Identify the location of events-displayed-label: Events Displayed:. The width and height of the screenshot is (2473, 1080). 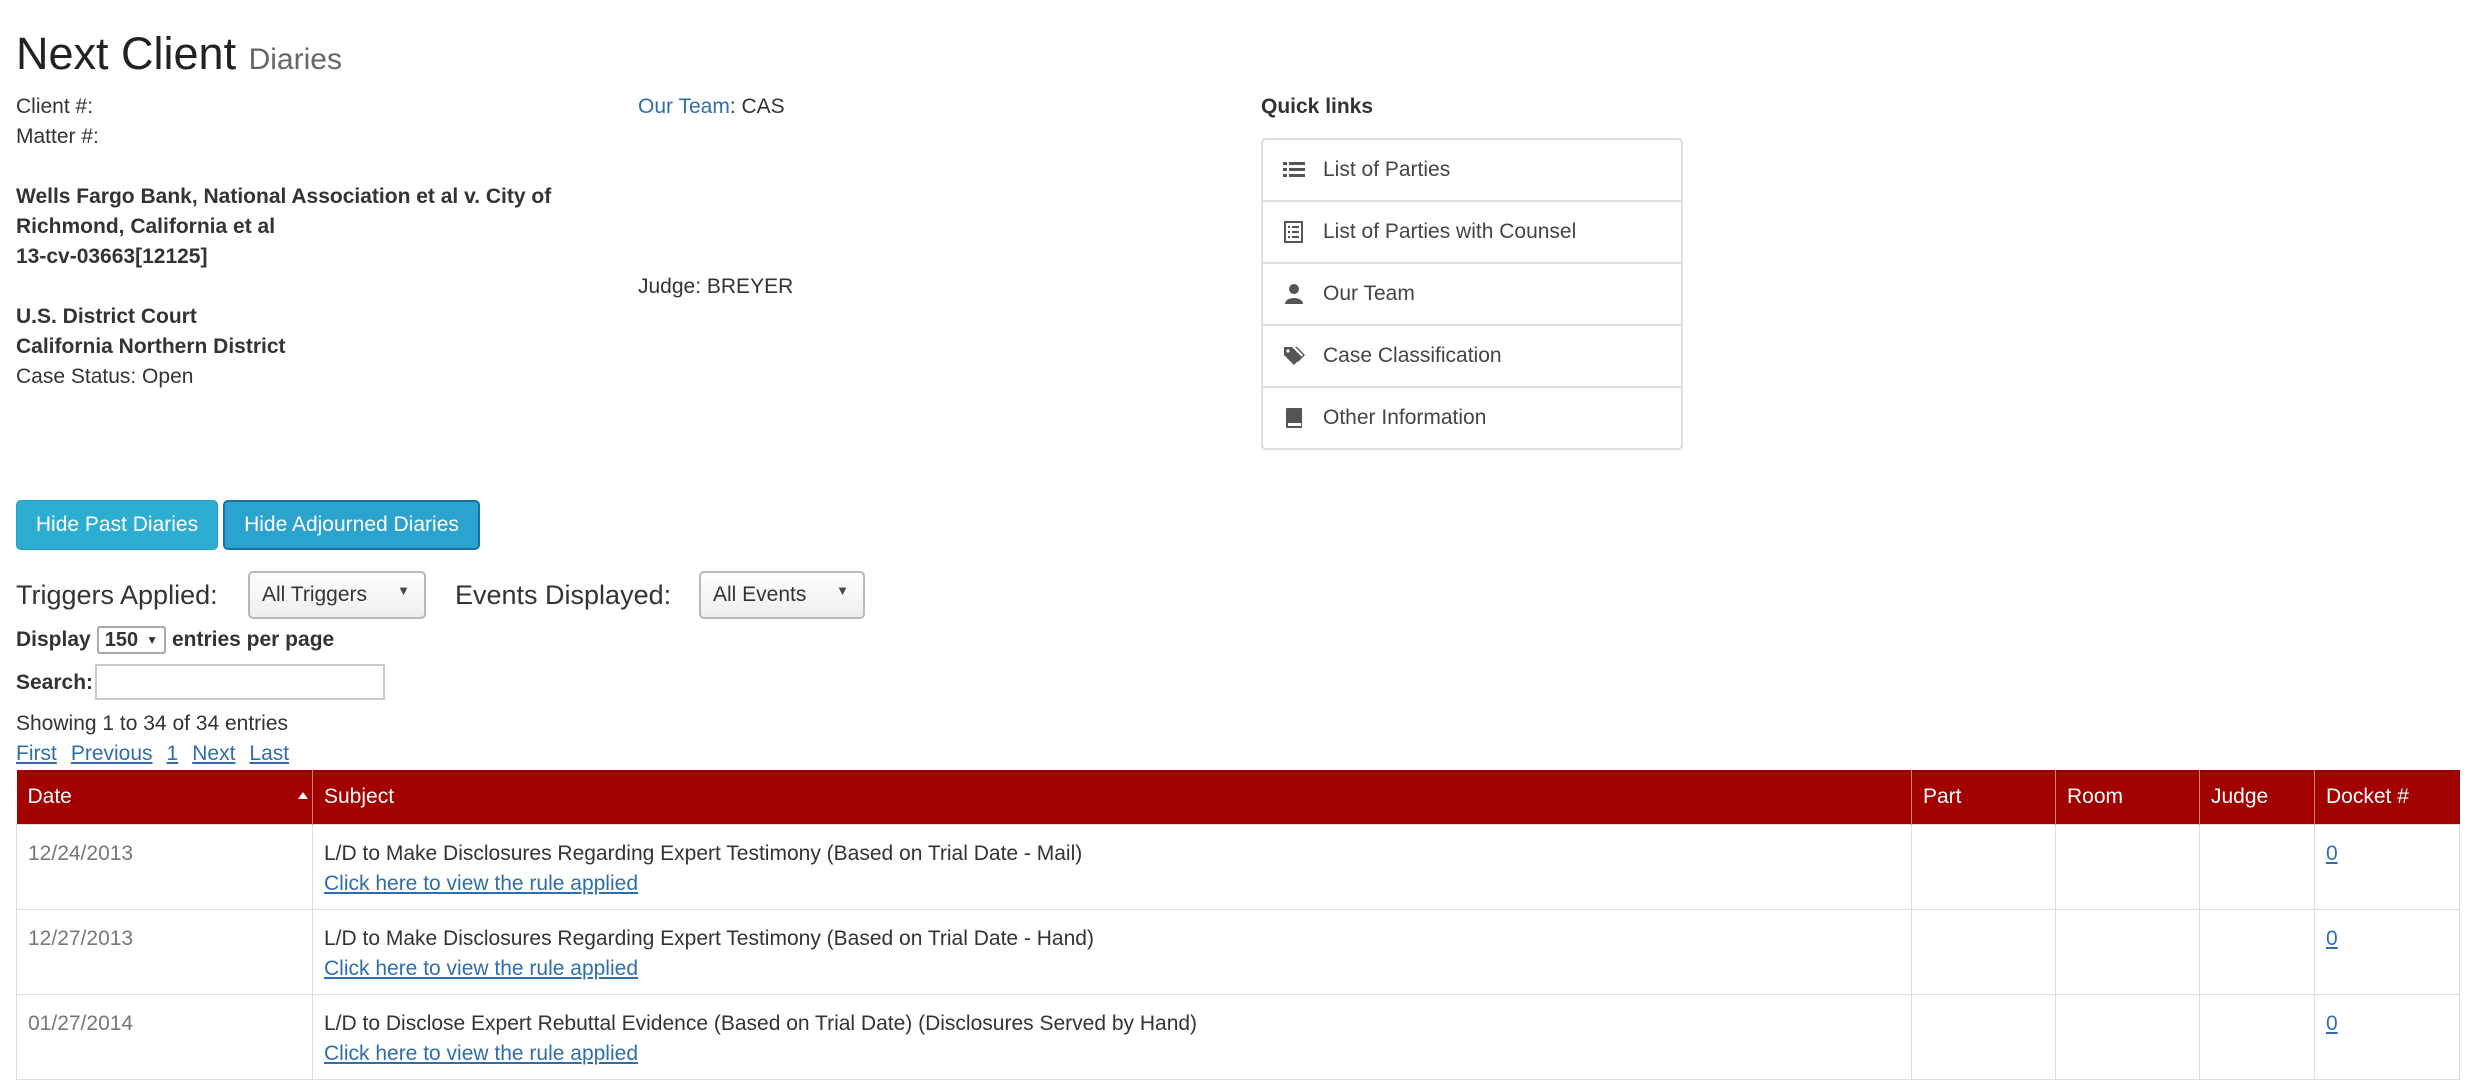
(563, 595).